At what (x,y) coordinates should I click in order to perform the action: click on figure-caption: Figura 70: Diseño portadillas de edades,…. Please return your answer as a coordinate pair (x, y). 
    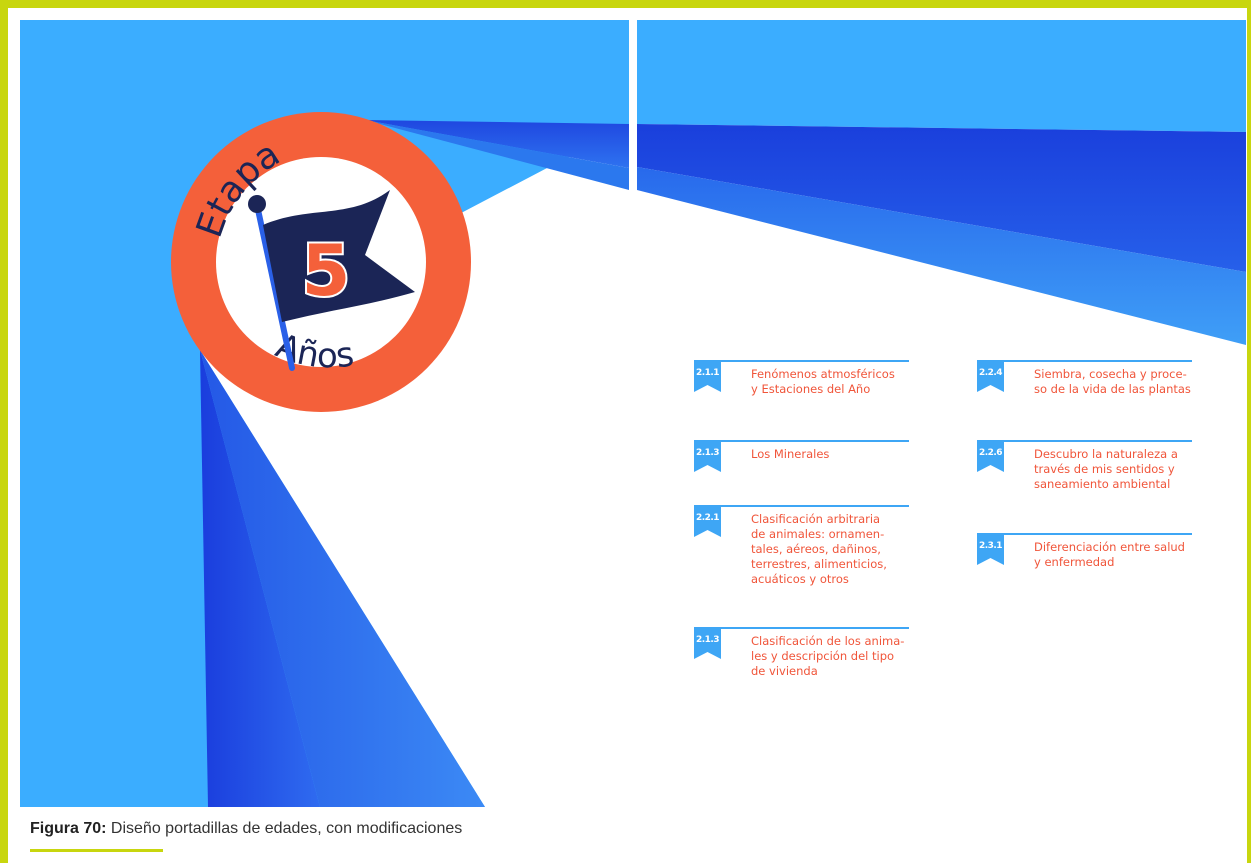
    Looking at the image, I should click on (246, 829).